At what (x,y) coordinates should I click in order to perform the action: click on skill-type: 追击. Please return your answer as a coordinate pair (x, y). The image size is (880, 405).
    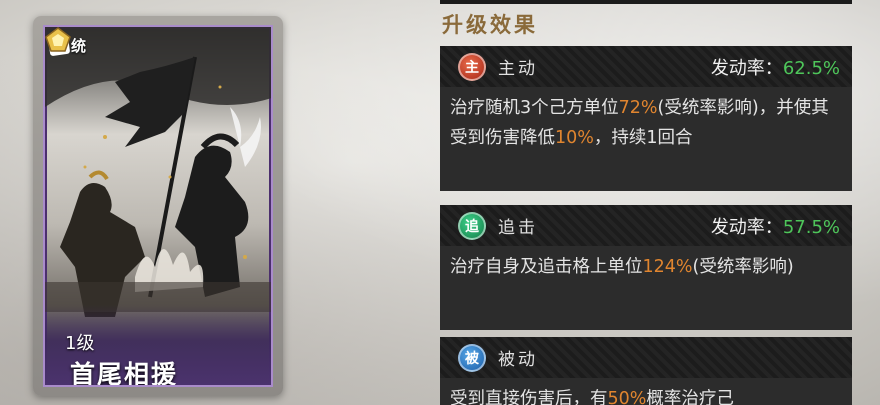
    Looking at the image, I should click on (518, 228).